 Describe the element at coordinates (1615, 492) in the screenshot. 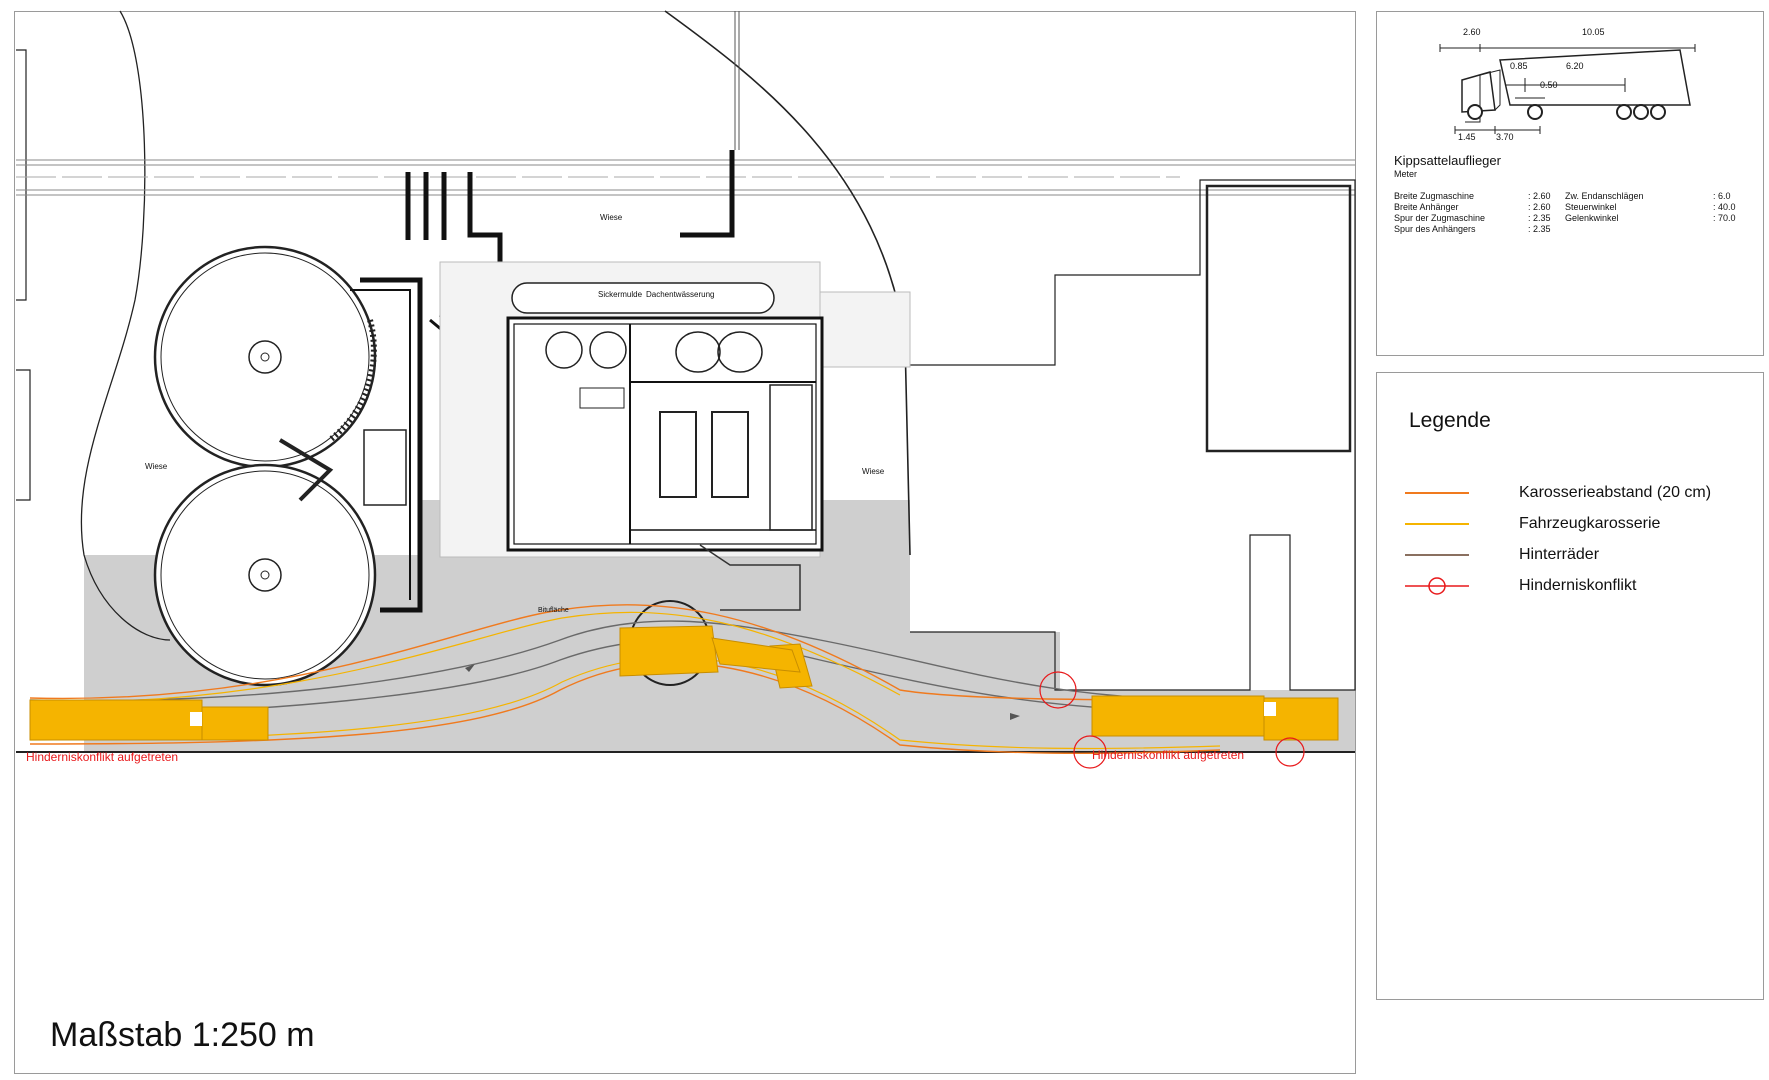

I see `legend-label: Karosserieabstand (20 cm)` at that location.